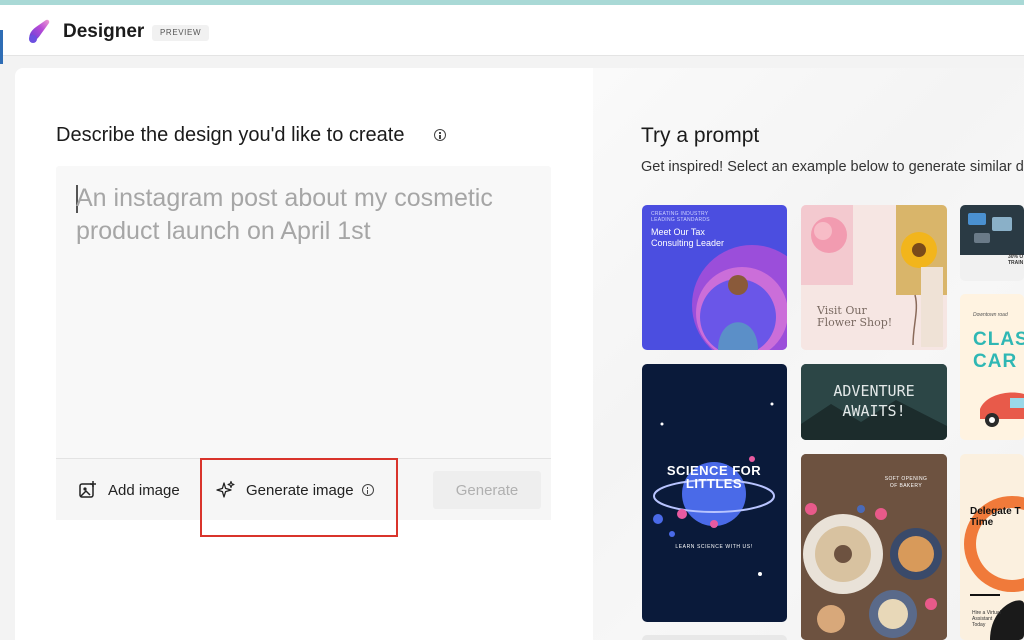 The width and height of the screenshot is (1024, 640). I want to click on designer-logo-icon, so click(39, 31).